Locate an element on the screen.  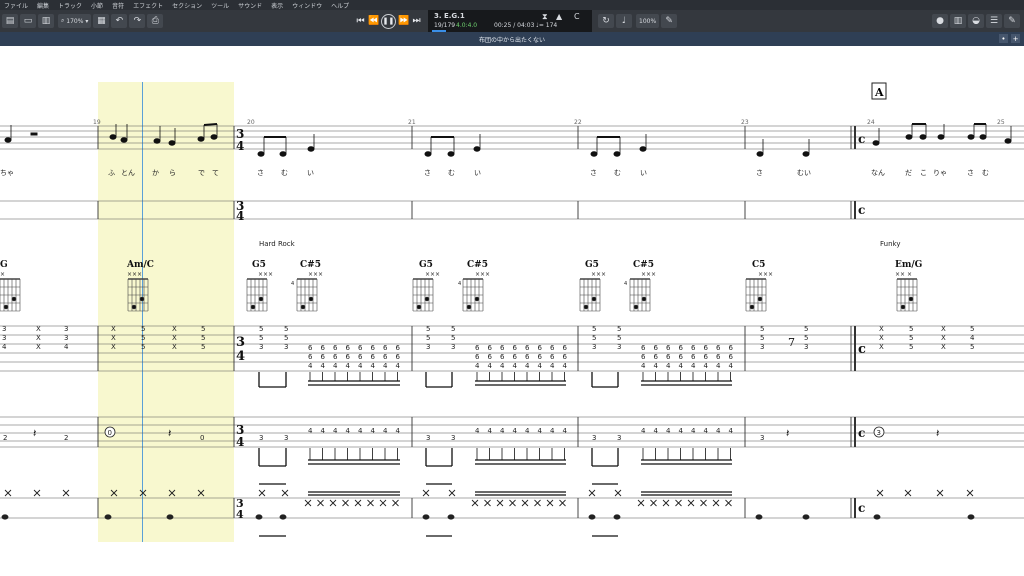
chord-mute-marks: × ××× ××× ××× ××× ××× ××× ××× ××× ×× × is located at coordinates (456, 274).